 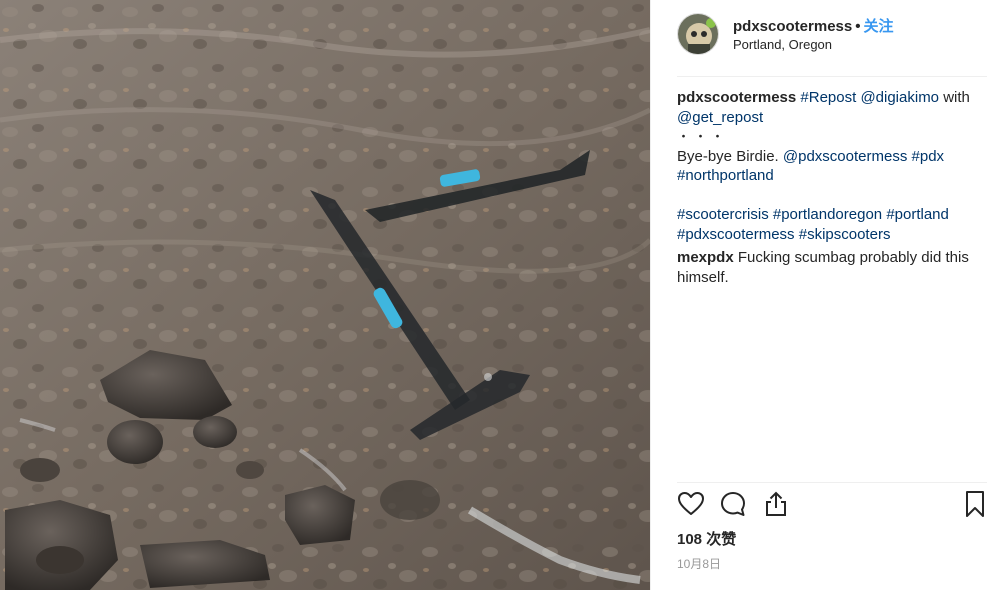 I want to click on bookmark-icon, so click(x=975, y=506).